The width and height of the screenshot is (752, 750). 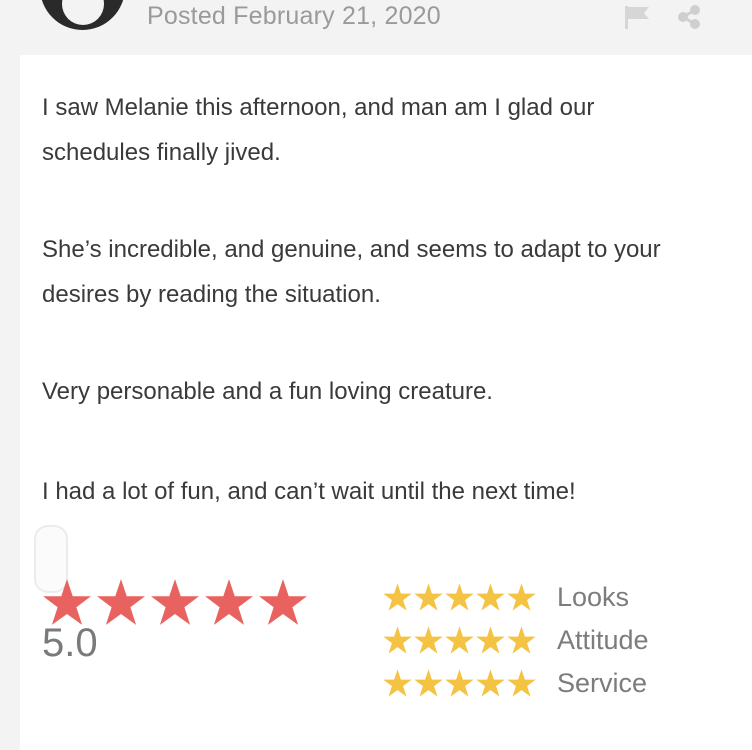 What do you see at coordinates (637, 17) in the screenshot?
I see `flag-icon` at bounding box center [637, 17].